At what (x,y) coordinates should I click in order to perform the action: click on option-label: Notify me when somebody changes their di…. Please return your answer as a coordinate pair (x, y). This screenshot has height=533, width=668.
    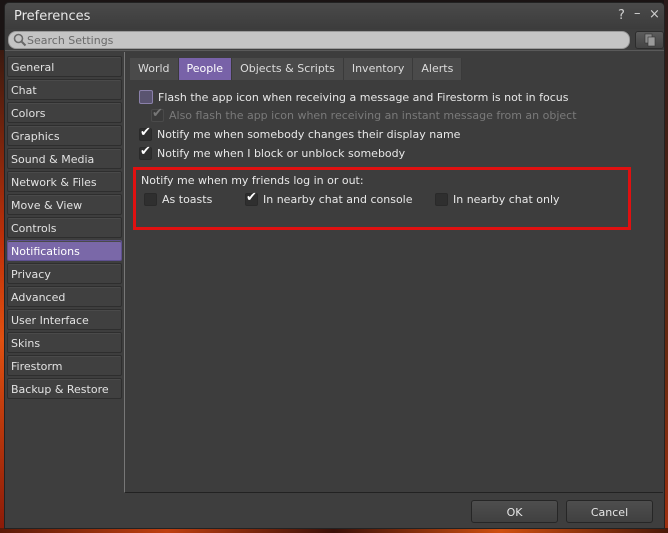
    Looking at the image, I should click on (309, 134).